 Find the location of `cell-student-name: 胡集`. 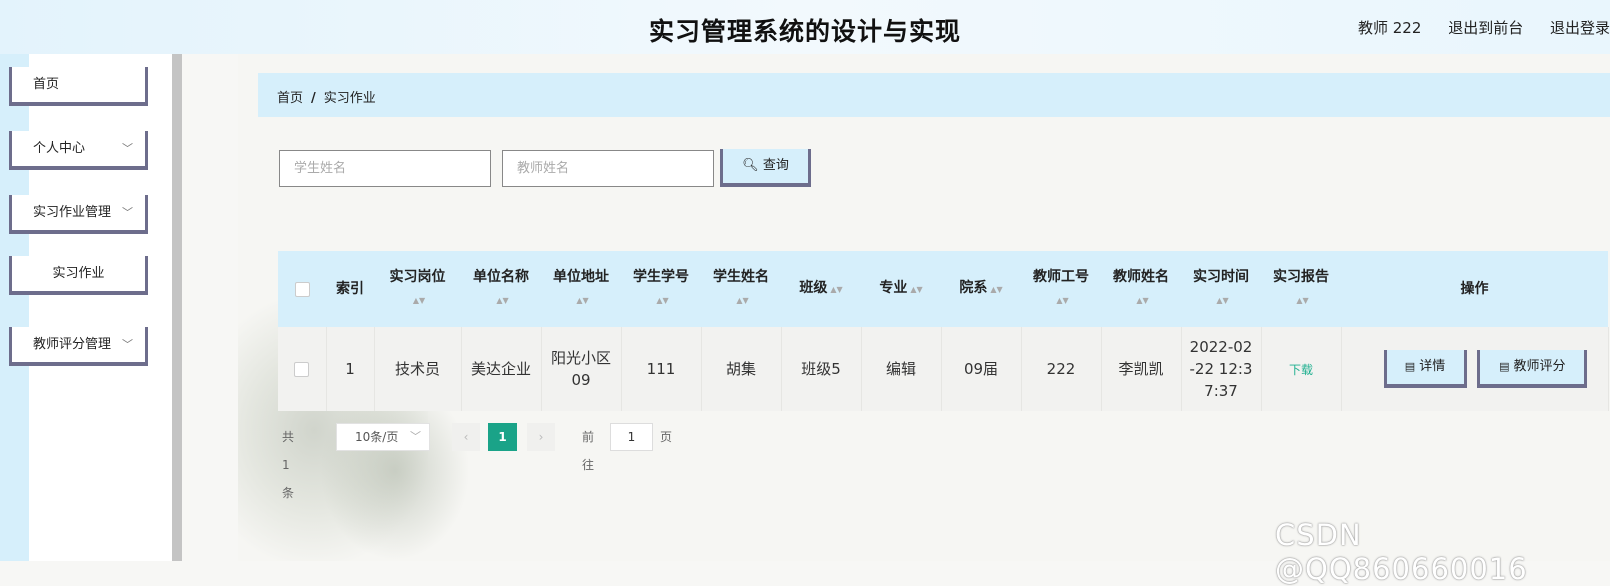

cell-student-name: 胡集 is located at coordinates (741, 369).